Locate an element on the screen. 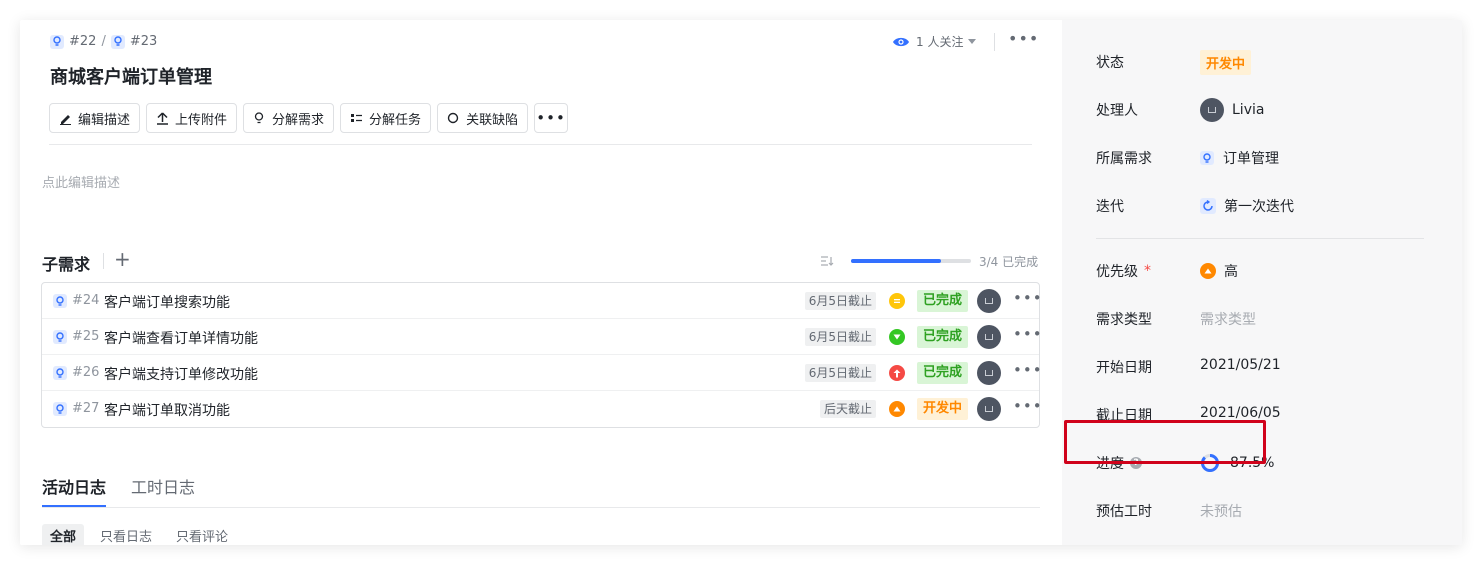 The image size is (1483, 565). iteration-value: 第一次迭代 is located at coordinates (1247, 206).